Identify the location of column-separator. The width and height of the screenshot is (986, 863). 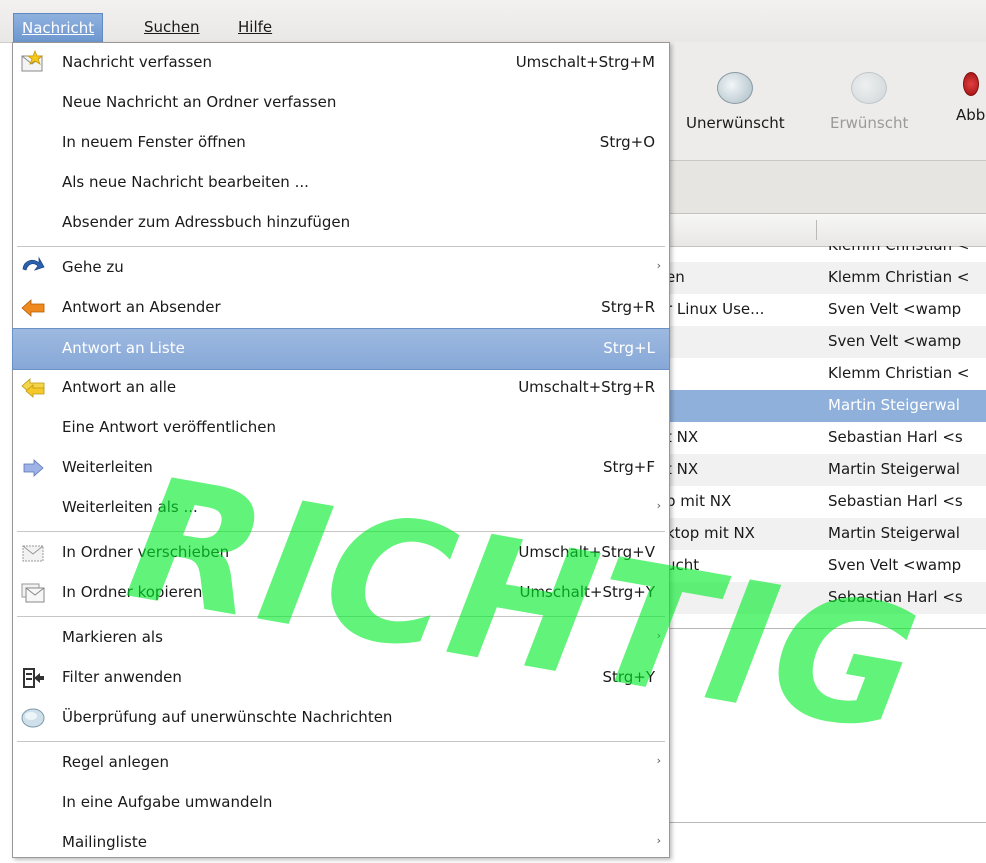
(816, 230).